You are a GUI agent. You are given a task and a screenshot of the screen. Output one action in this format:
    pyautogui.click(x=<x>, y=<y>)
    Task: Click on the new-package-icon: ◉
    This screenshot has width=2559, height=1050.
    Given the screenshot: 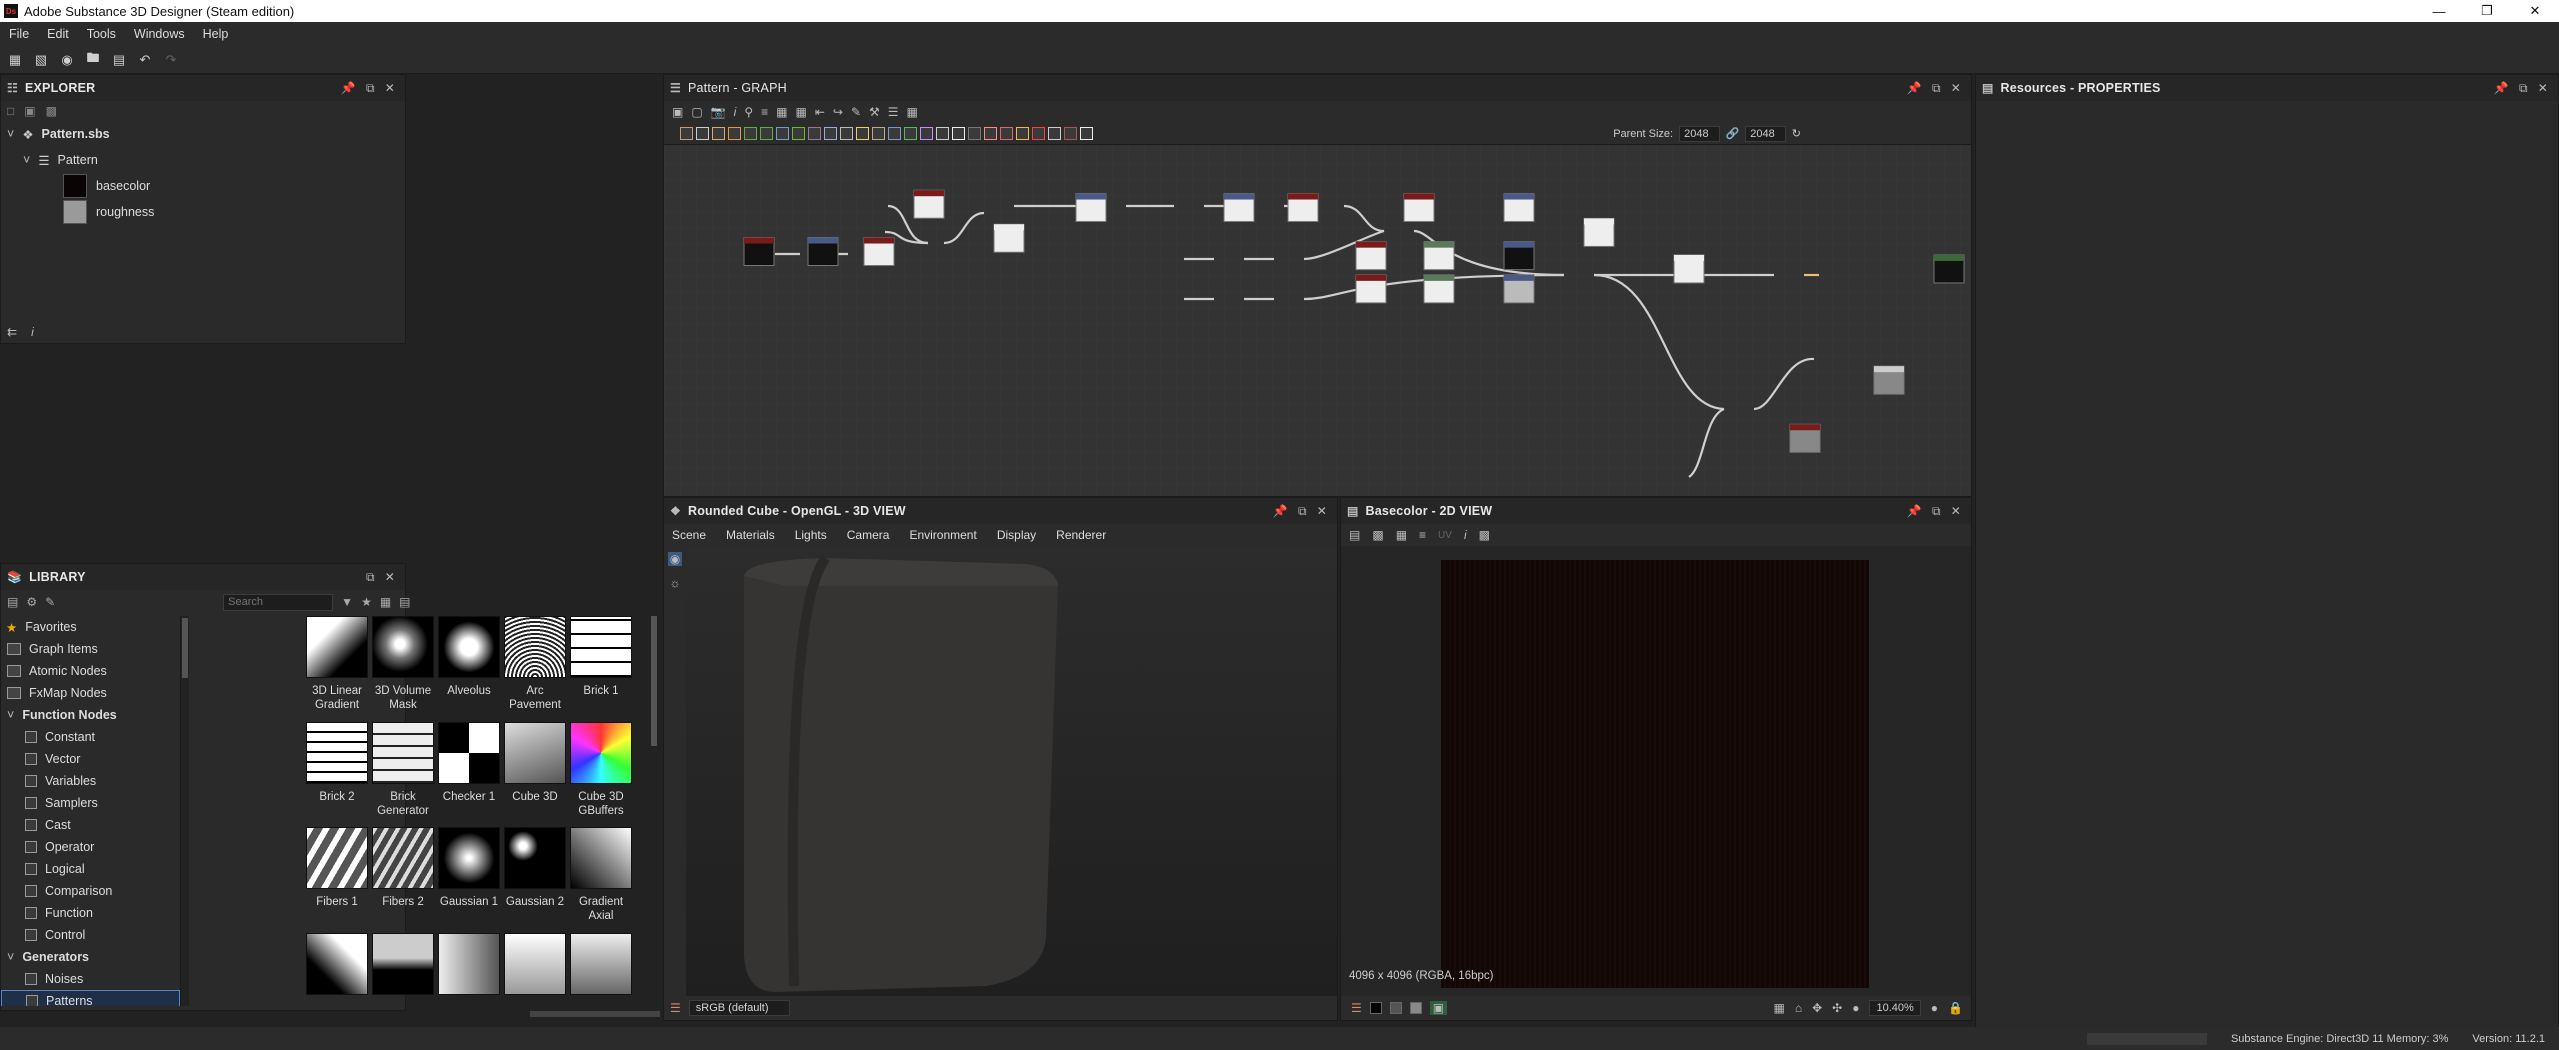 What is the action you would take?
    pyautogui.click(x=67, y=60)
    